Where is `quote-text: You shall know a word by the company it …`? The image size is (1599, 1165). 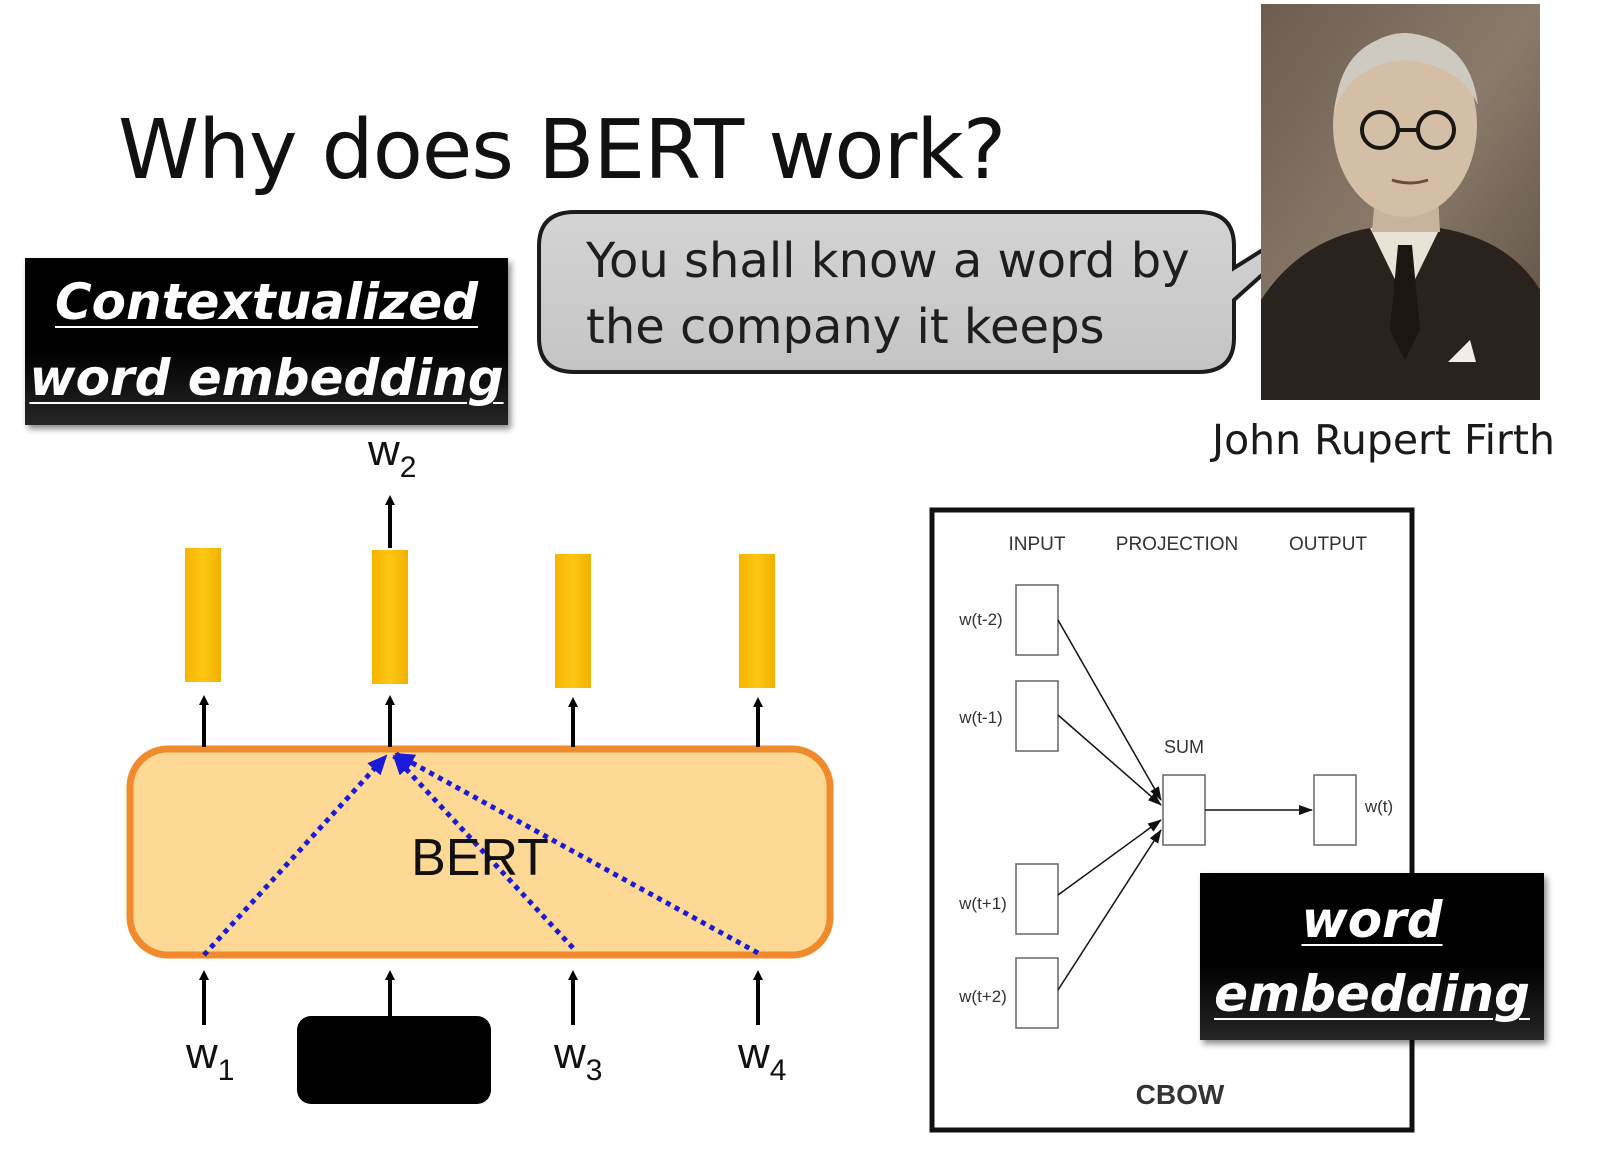
quote-text: You shall know a word by the company it … is located at coordinates (906, 294).